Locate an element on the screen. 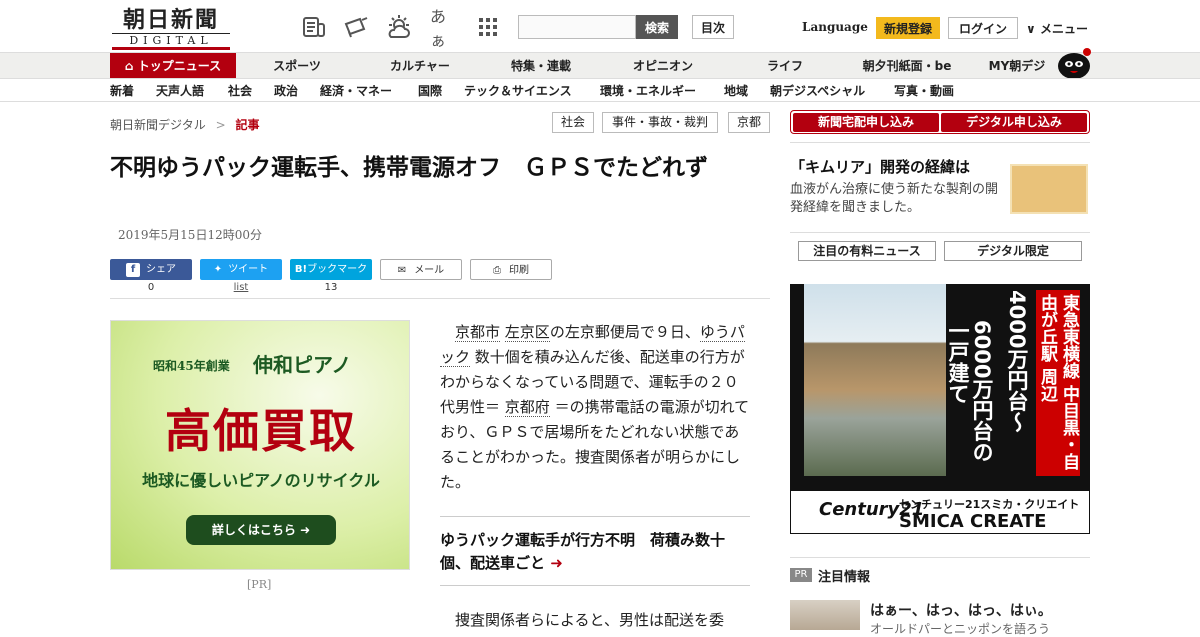 This screenshot has height=637, width=1200. menu-button: ∨ メニュー is located at coordinates (1057, 28).